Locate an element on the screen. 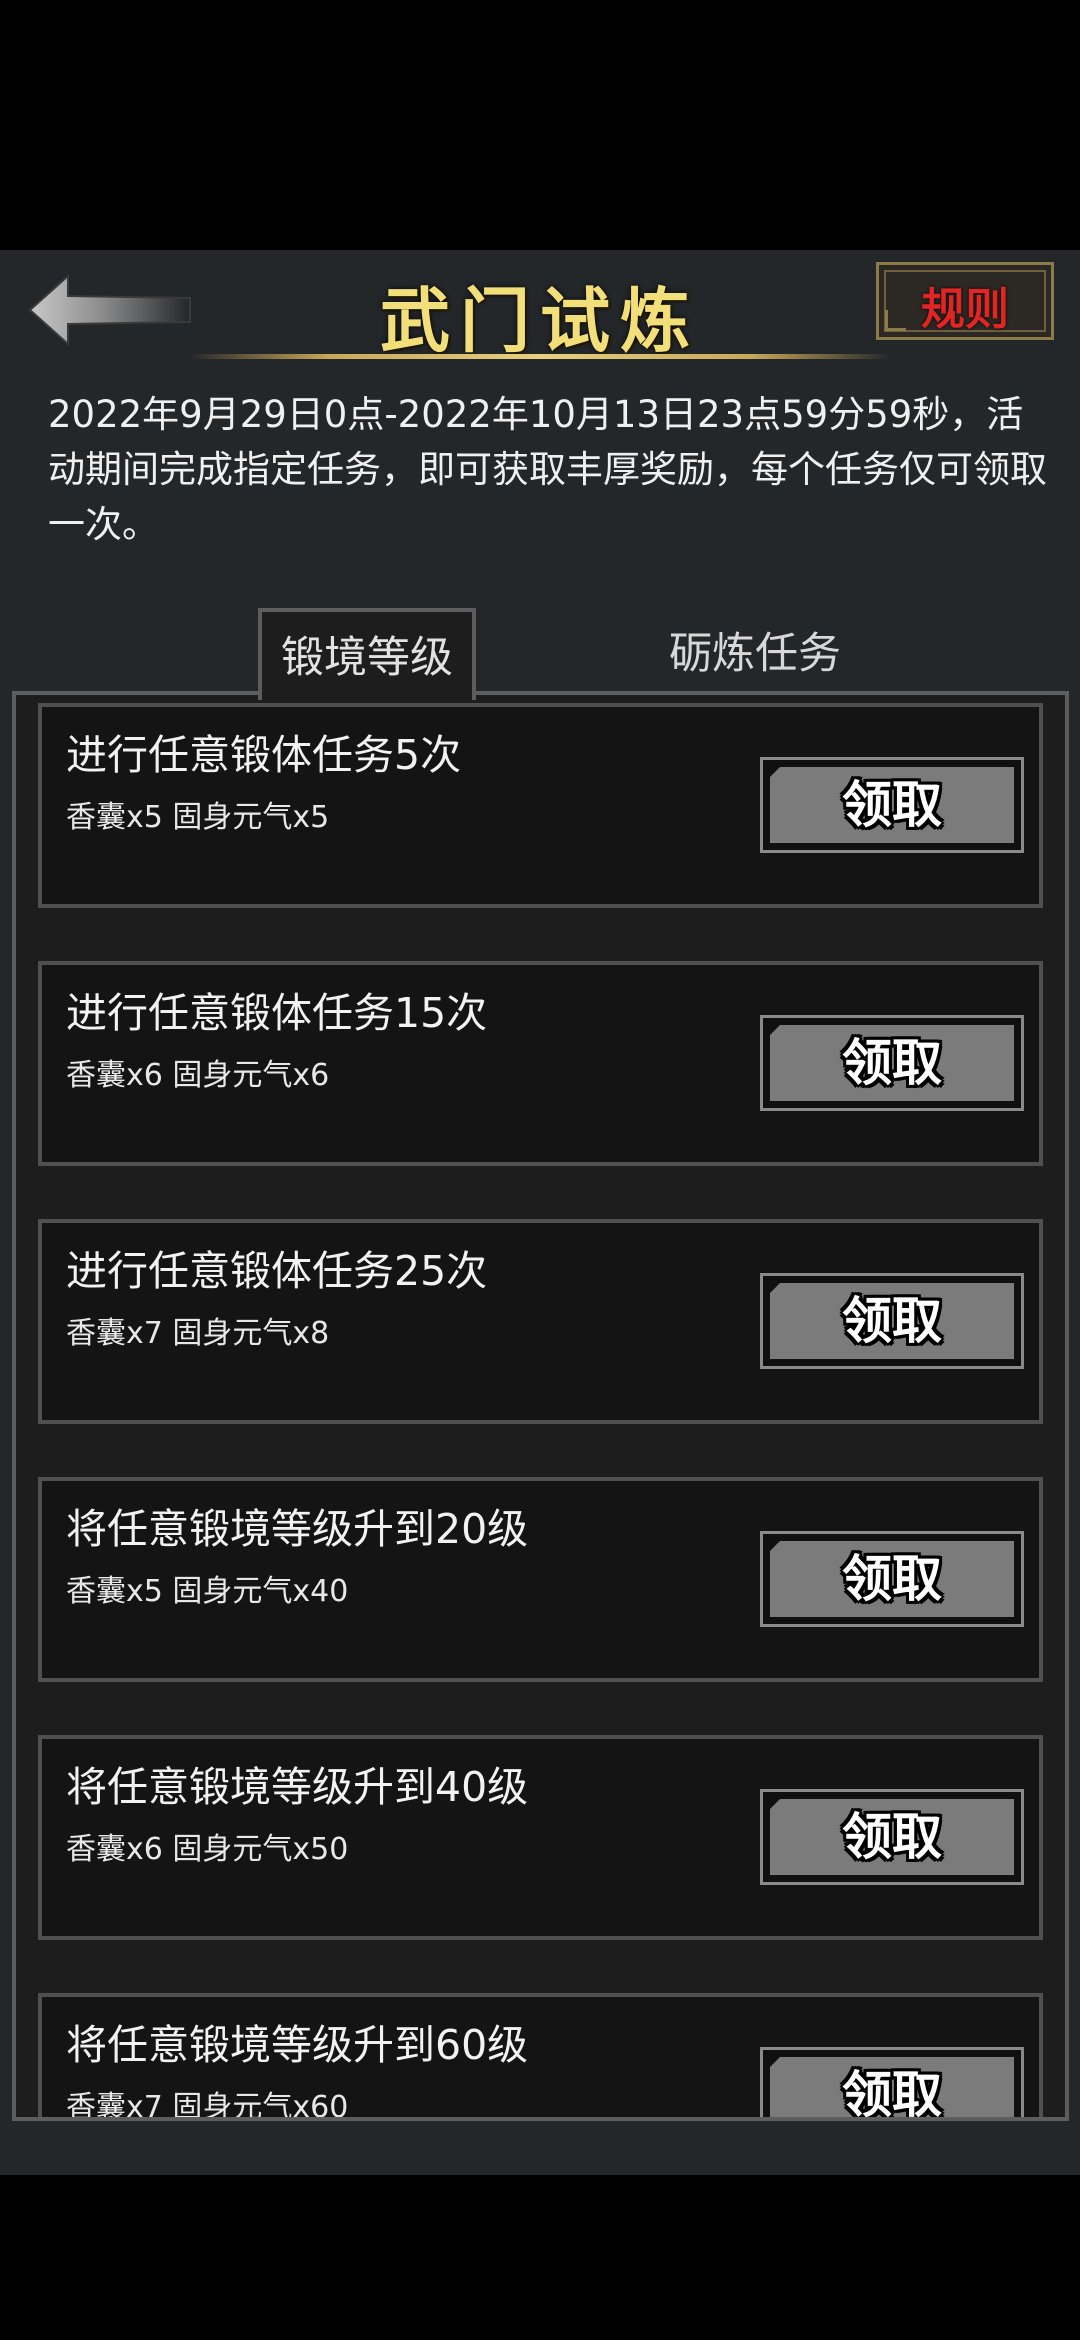 The width and height of the screenshot is (1080, 2340). tab-training-tasks: 砺炼任务 is located at coordinates (755, 654).